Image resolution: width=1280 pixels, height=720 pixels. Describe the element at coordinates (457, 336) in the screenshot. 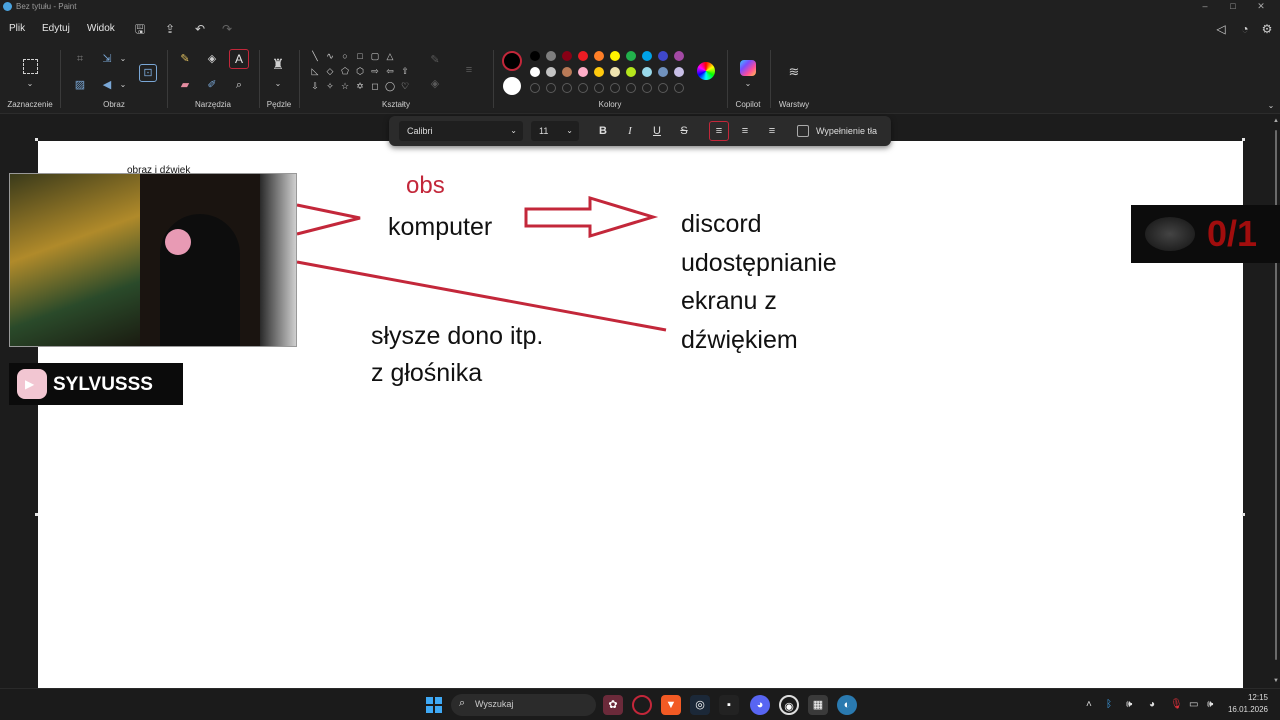

I see `slysze-line: słysze dono itp.` at that location.